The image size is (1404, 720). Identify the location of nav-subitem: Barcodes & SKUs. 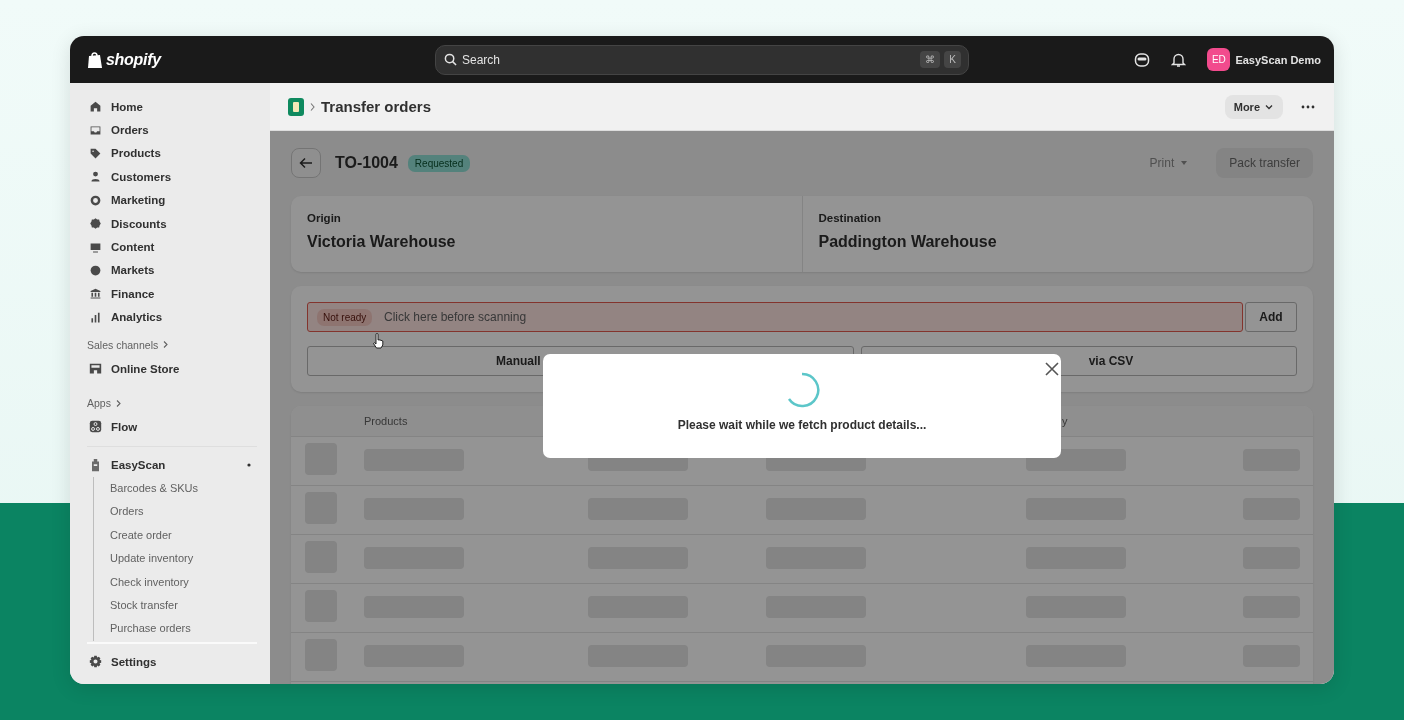
(183, 489).